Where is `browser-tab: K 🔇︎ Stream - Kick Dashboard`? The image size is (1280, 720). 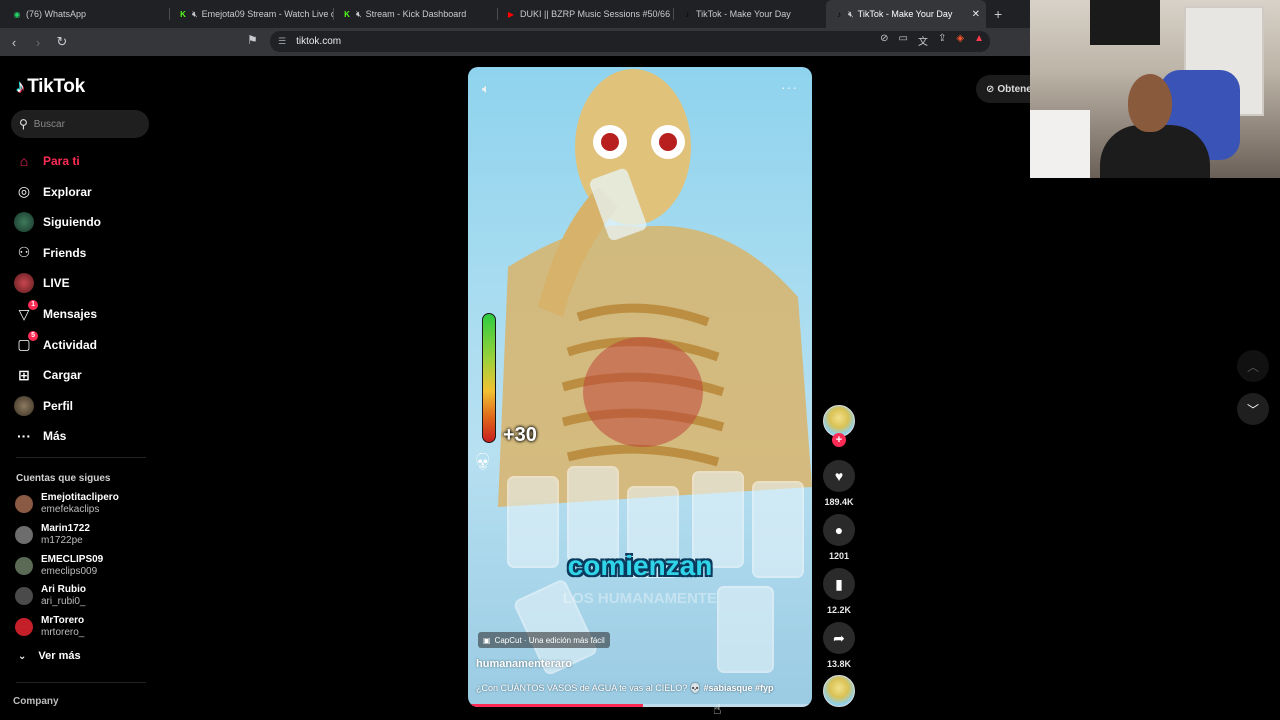
browser-tab: K 🔇︎ Stream - Kick Dashboard is located at coordinates (416, 14).